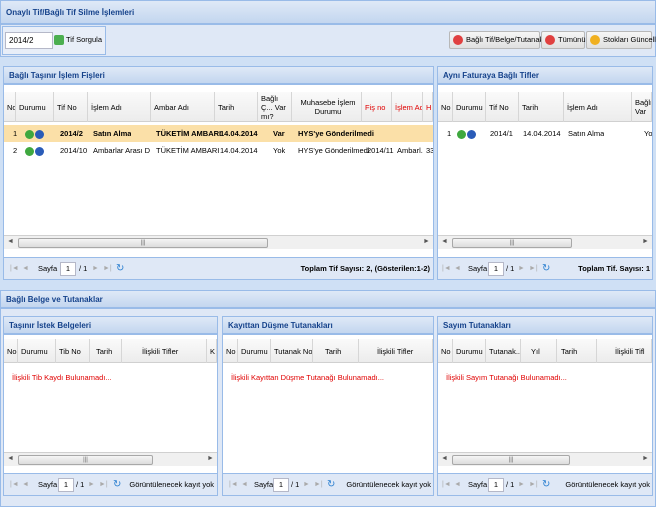 This screenshot has height=507, width=656. What do you see at coordinates (183, 107) in the screenshot?
I see `col-warehouse: Ambar Adı` at bounding box center [183, 107].